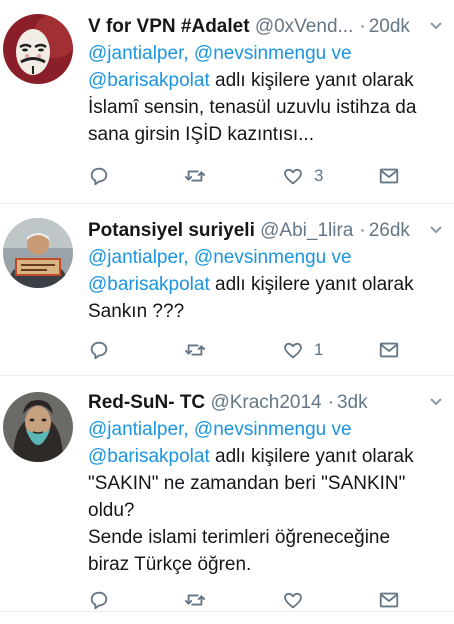  I want to click on display-name: Potansiyel suriyeli, so click(171, 230).